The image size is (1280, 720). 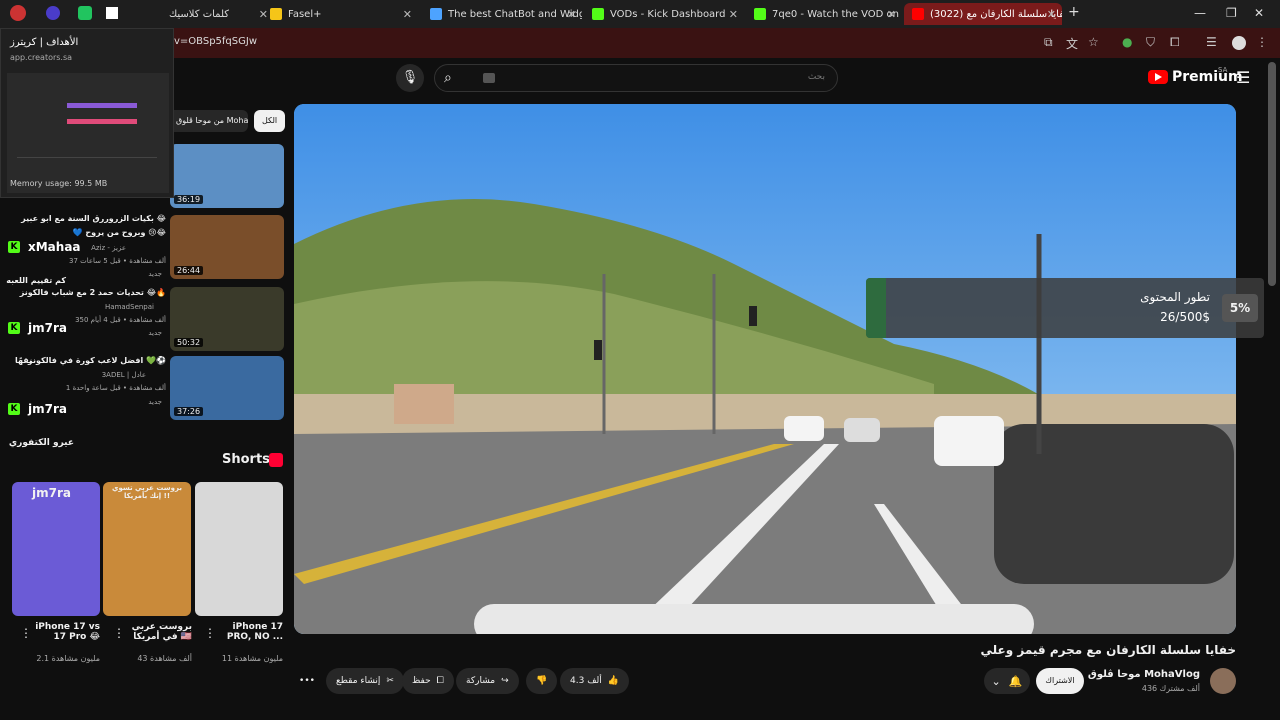 What do you see at coordinates (60, 632) in the screenshot?
I see `short-title: iPhone 17 vs 17 Pro 😂` at bounding box center [60, 632].